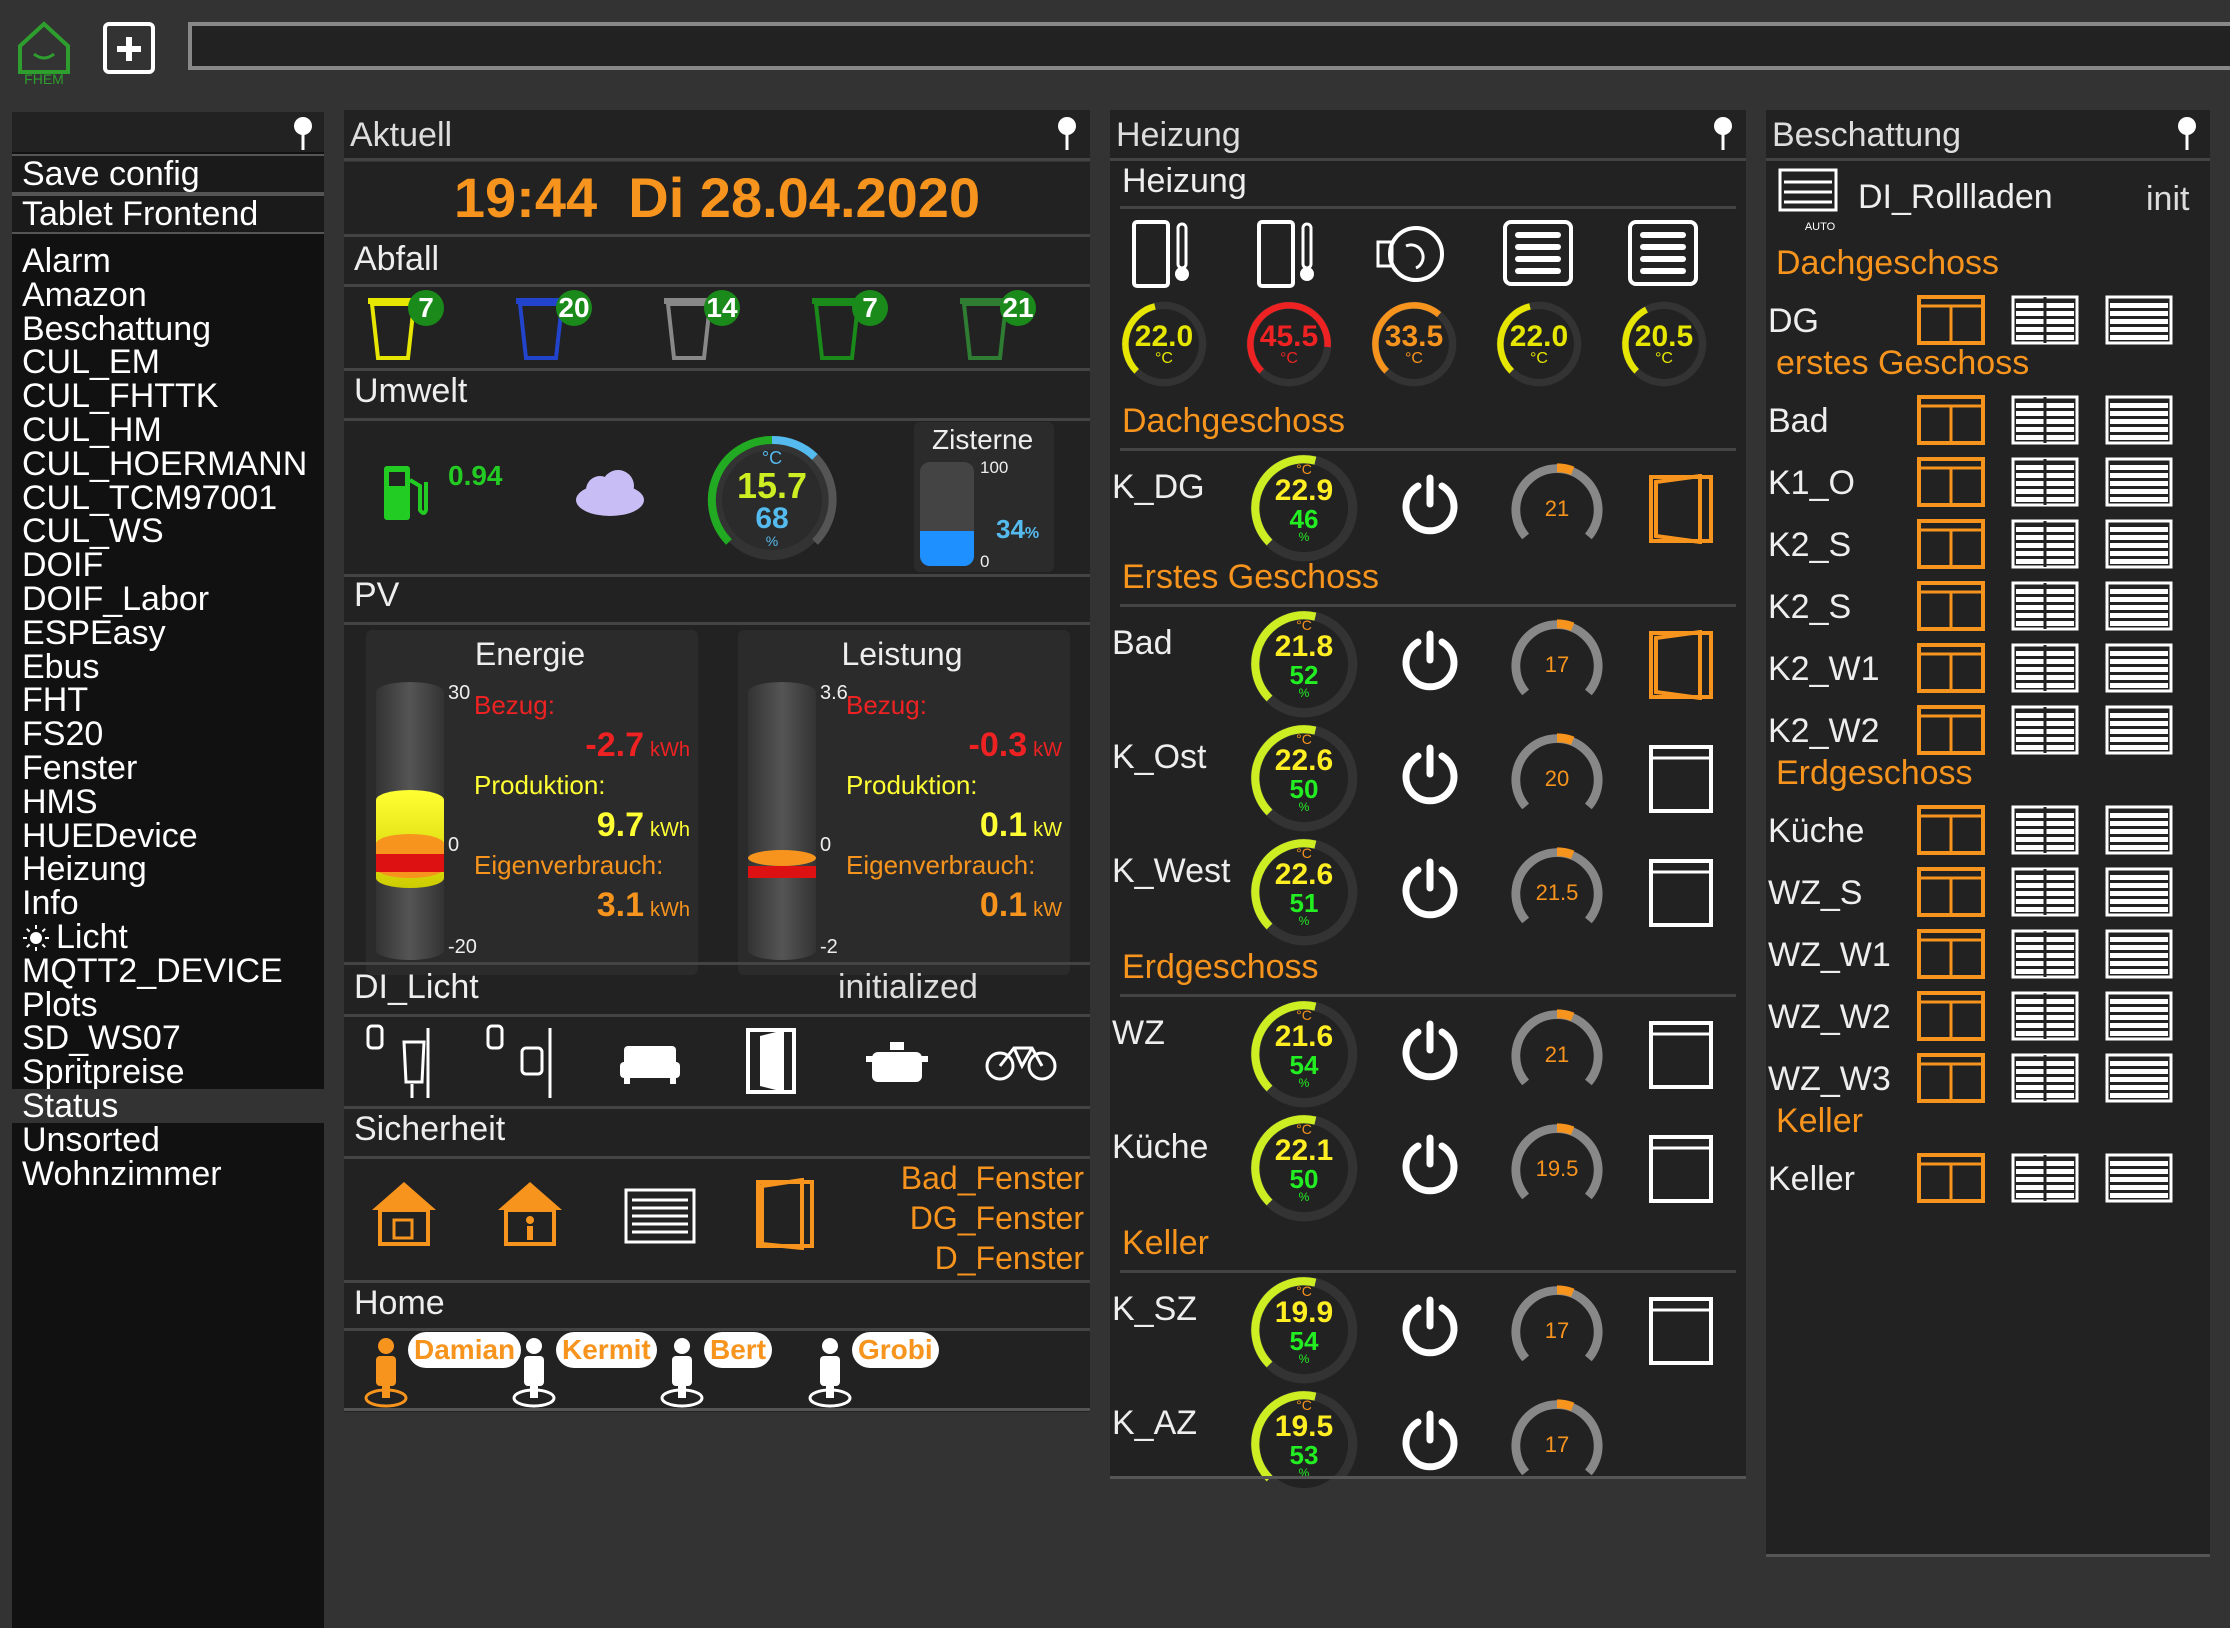  What do you see at coordinates (168, 971) in the screenshot?
I see `sidebar-item: MQTT2_DEVICE` at bounding box center [168, 971].